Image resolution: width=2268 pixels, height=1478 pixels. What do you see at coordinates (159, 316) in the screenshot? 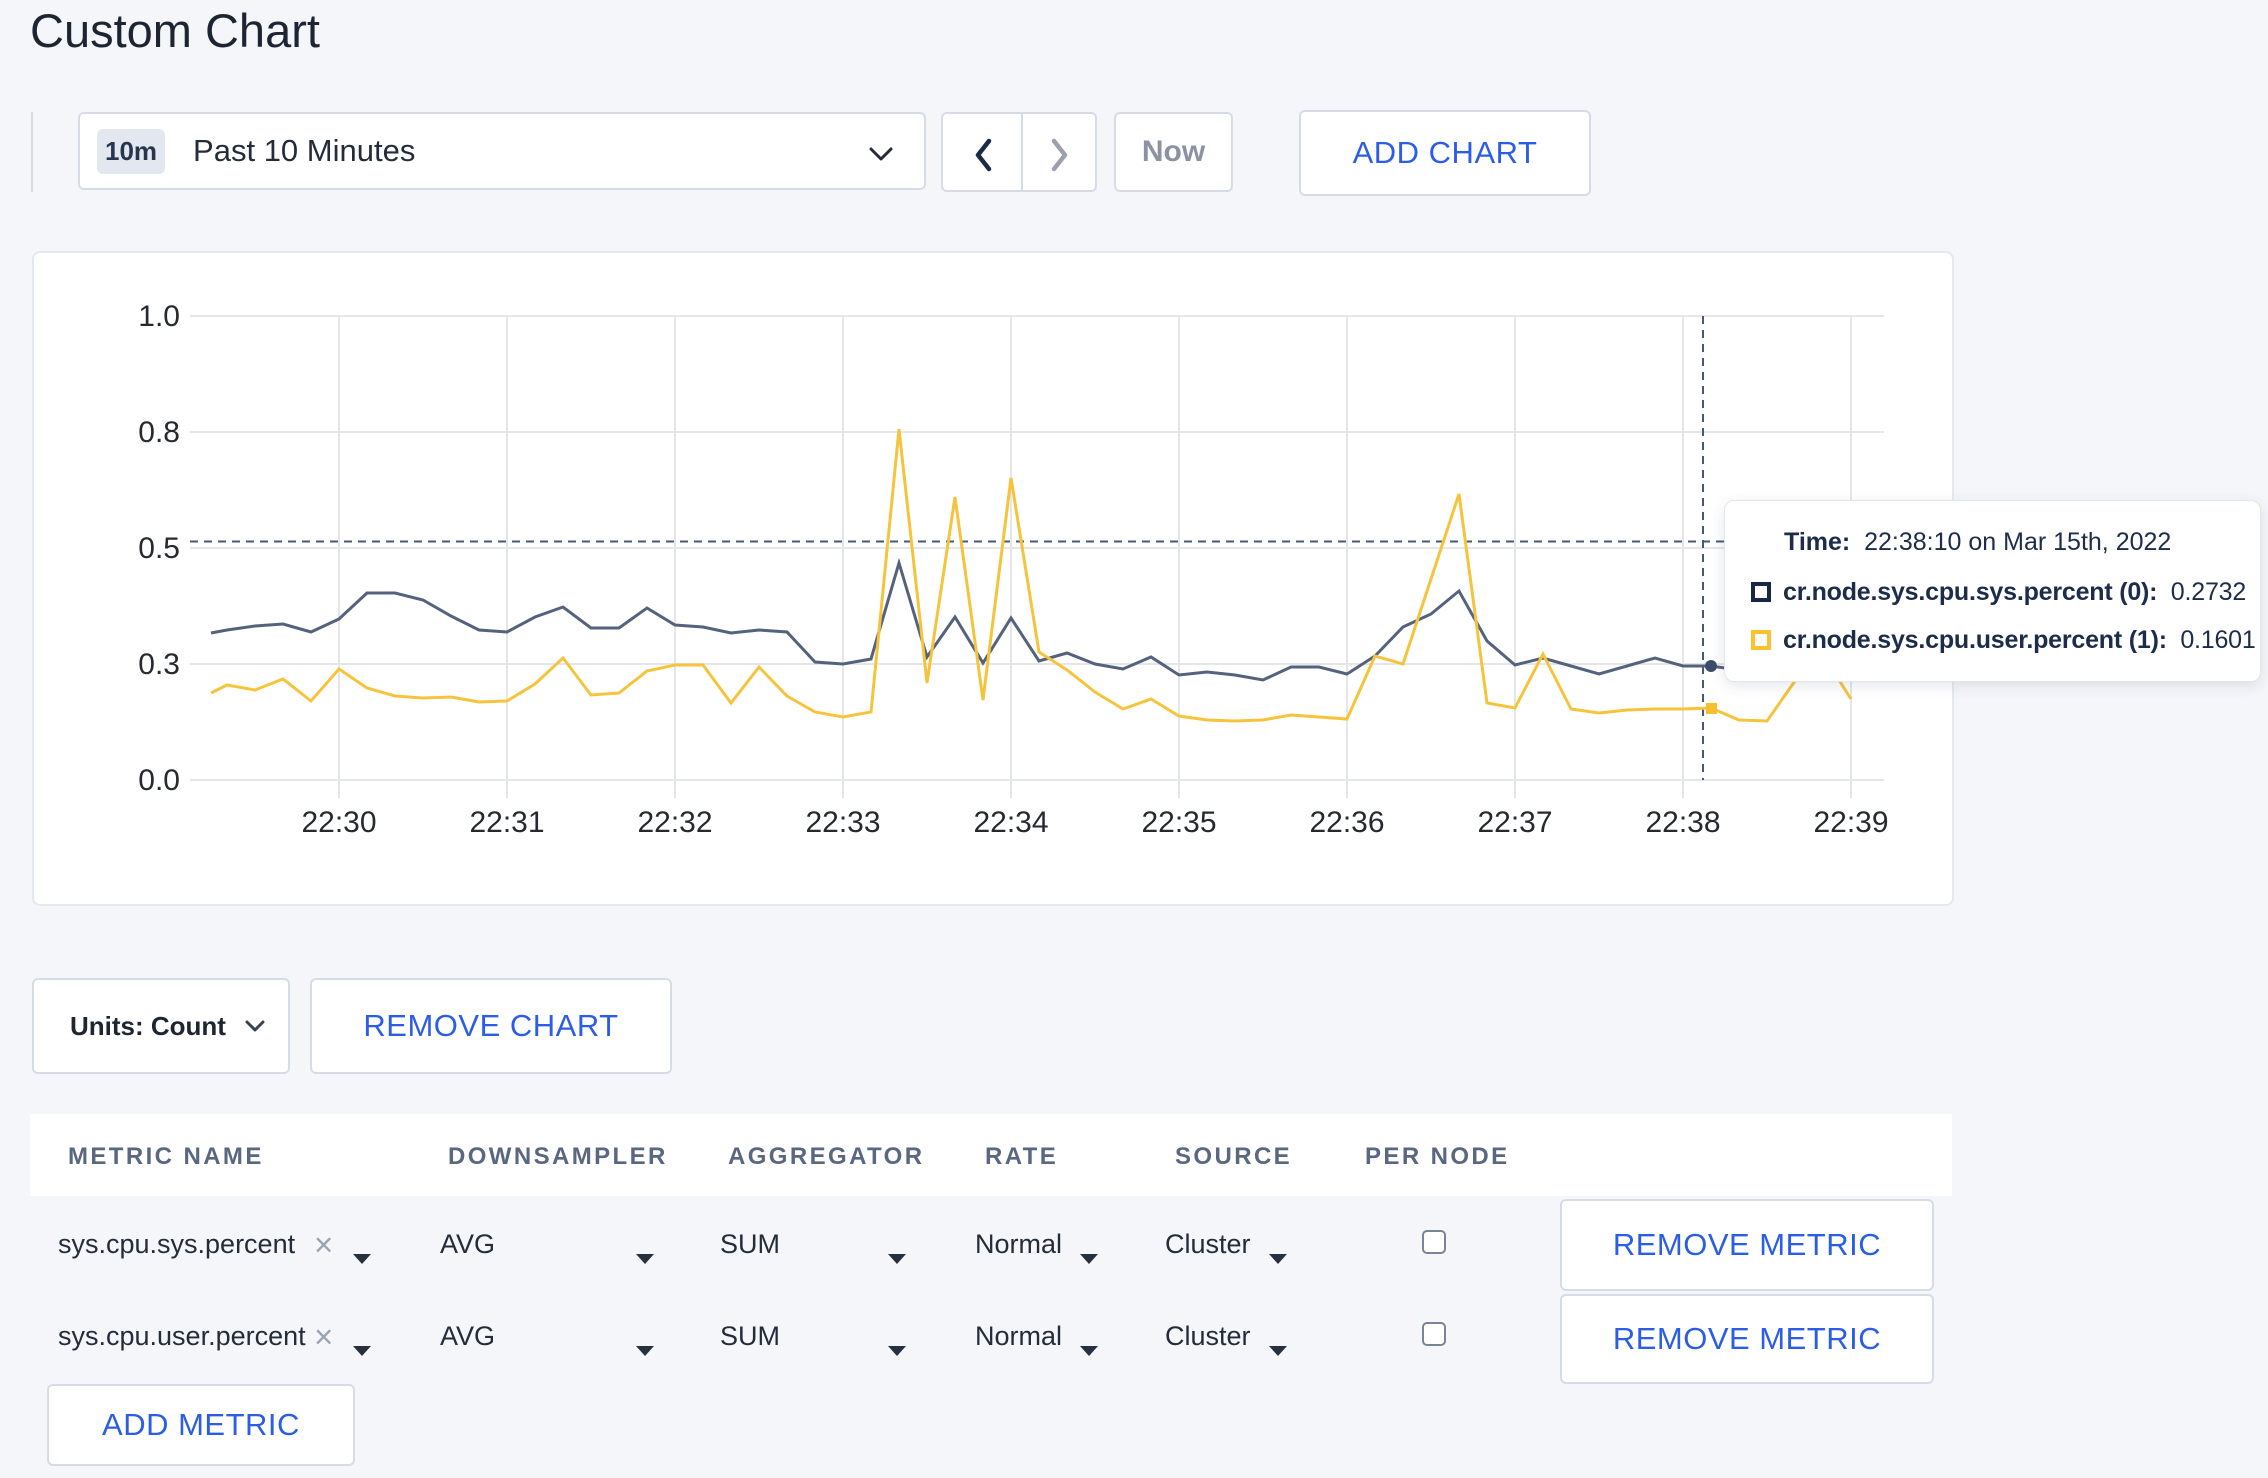
I see `svg-text: 1.0` at bounding box center [159, 316].